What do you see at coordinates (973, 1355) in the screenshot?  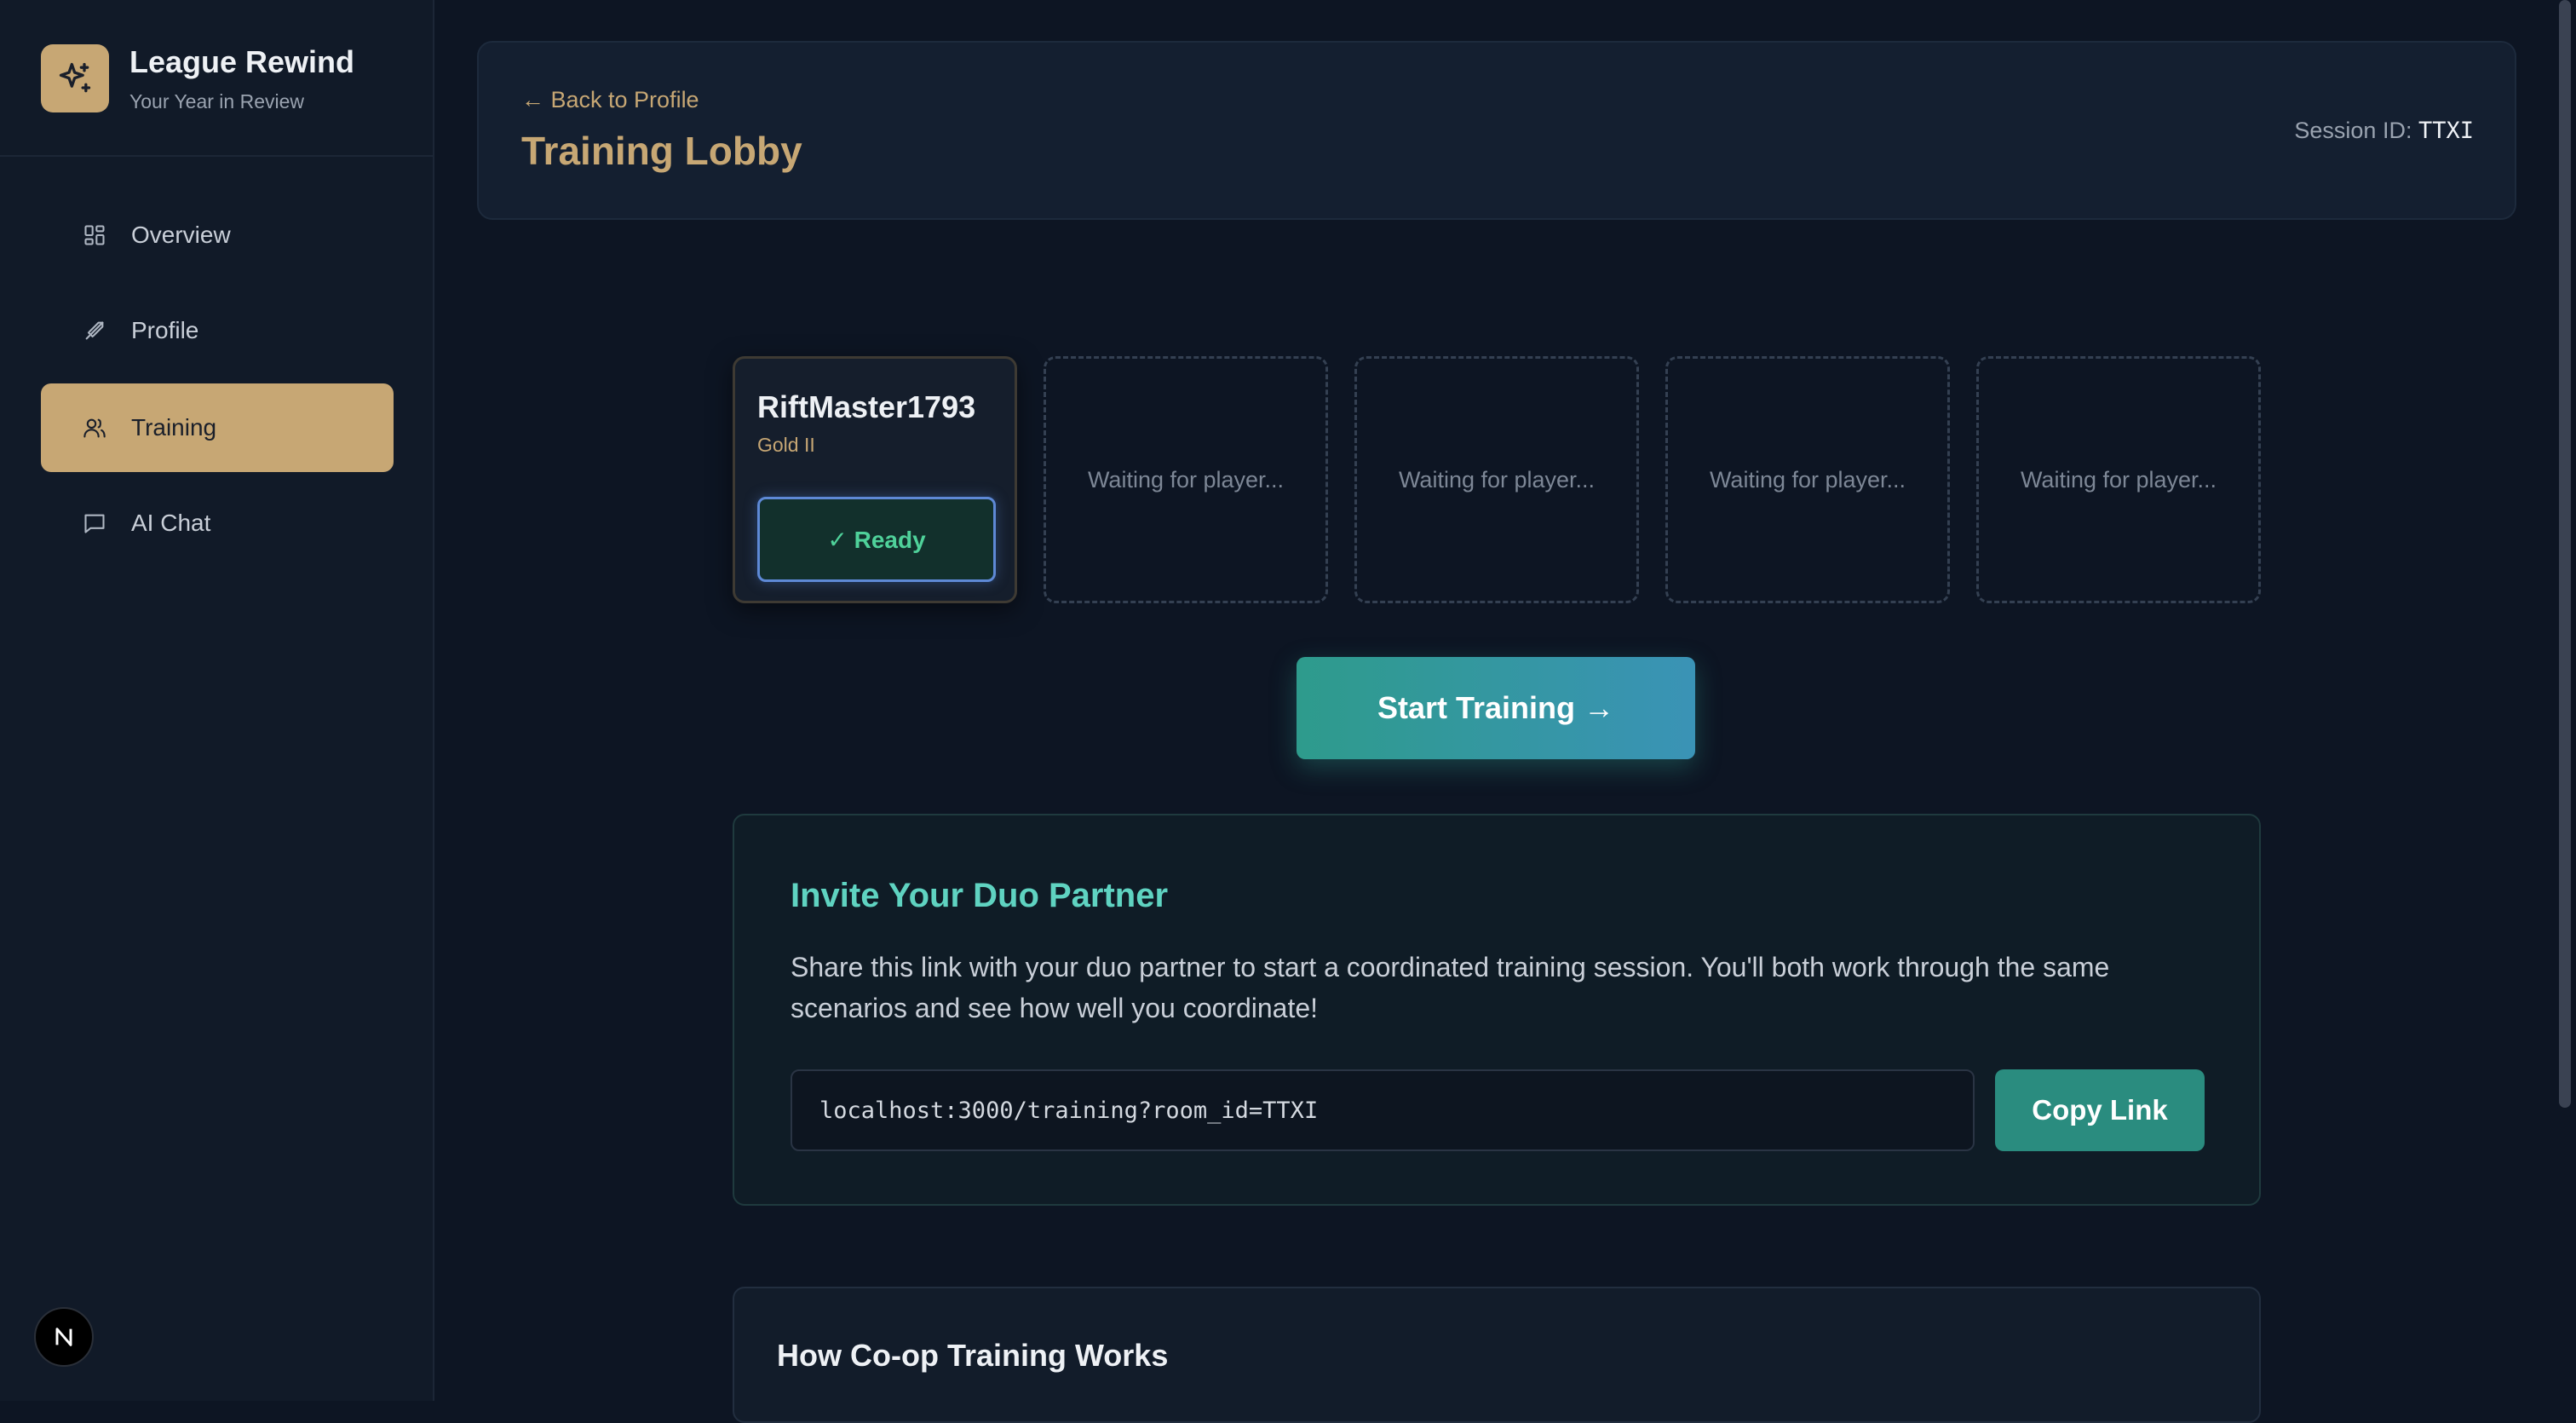 I see `how-it-works-title: How Co-op Training Works` at bounding box center [973, 1355].